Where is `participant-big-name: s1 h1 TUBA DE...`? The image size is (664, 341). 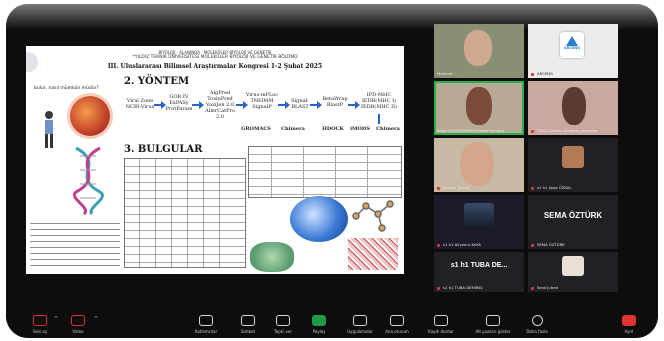 participant-big-name: s1 h1 TUBA DE... is located at coordinates (479, 265).